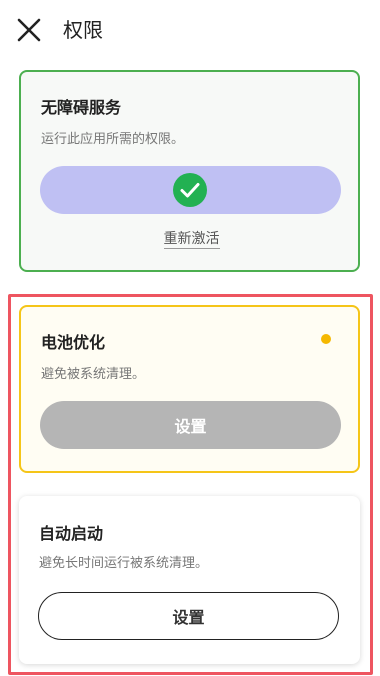  I want to click on check-circle-icon, so click(190, 190).